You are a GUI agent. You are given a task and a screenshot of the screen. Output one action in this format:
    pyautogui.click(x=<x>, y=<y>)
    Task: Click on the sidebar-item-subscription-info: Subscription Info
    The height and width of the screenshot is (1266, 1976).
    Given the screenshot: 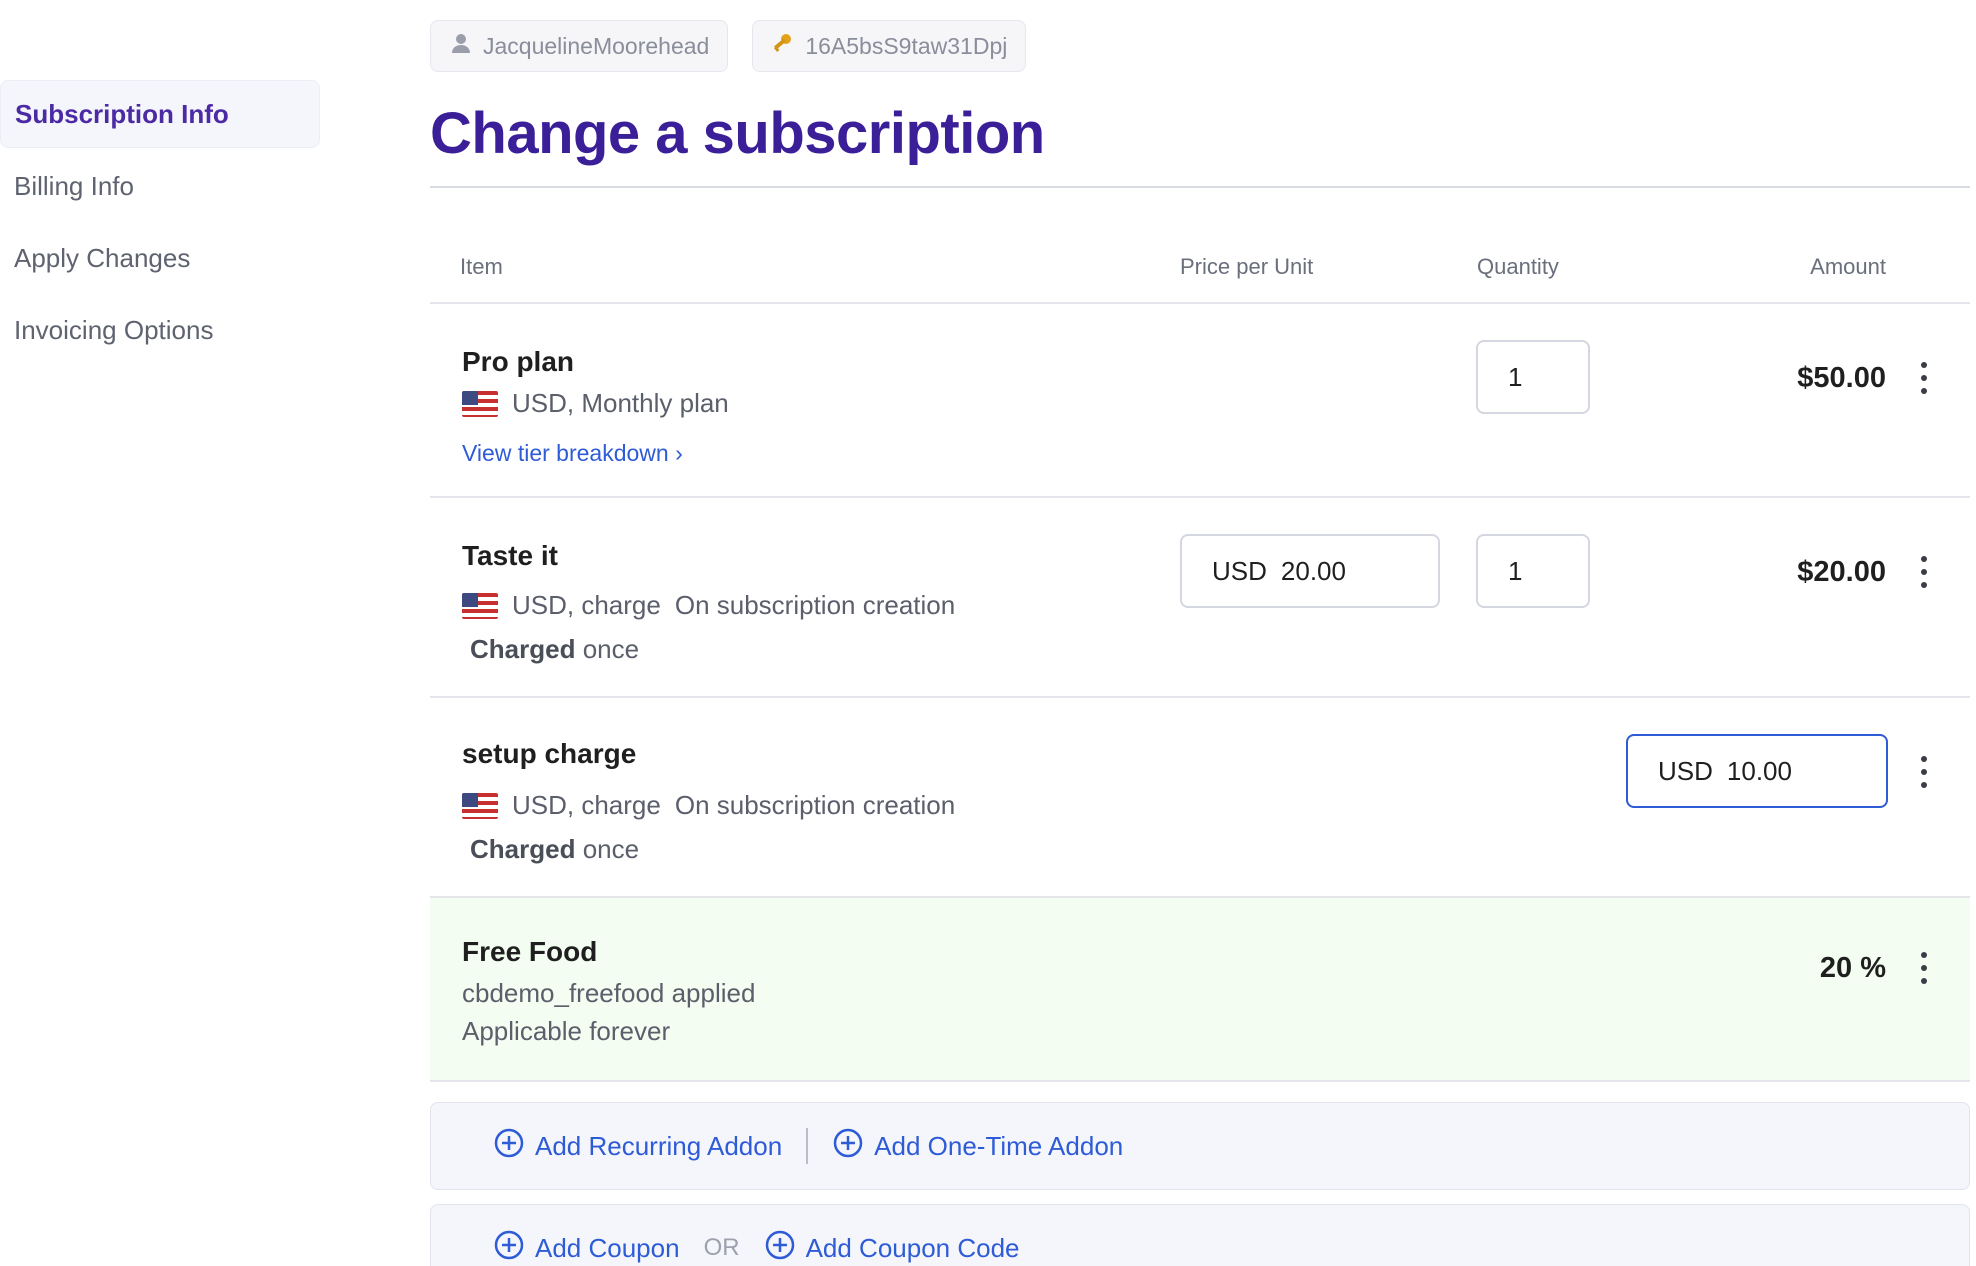 What is the action you would take?
    pyautogui.click(x=160, y=114)
    